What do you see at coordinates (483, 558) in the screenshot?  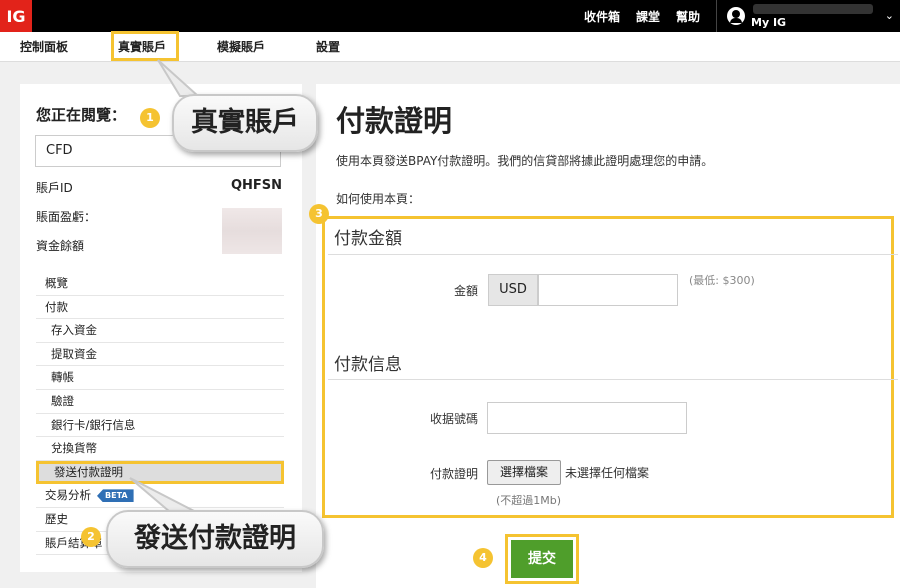 I see `step-badge-4: 4` at bounding box center [483, 558].